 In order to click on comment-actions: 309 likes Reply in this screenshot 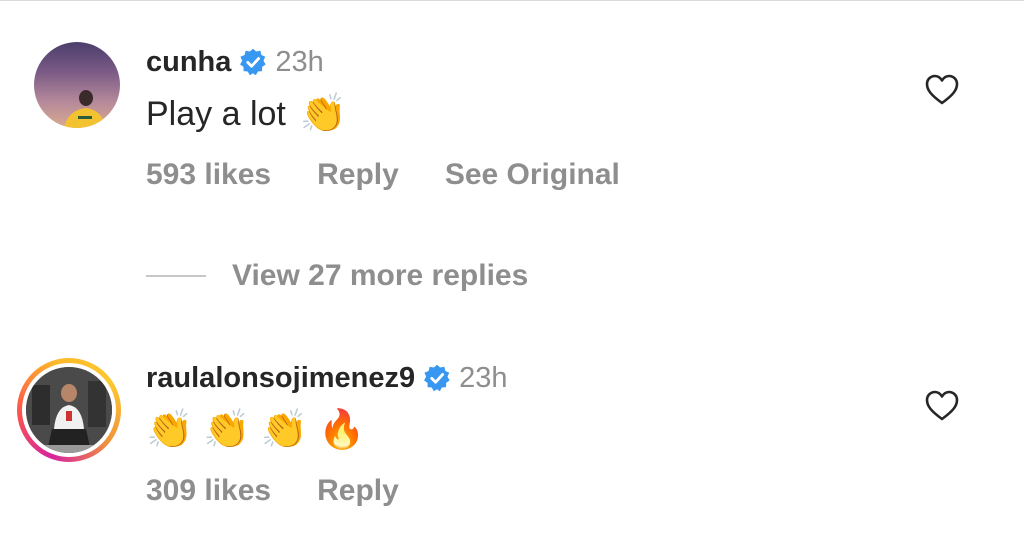, I will do `click(272, 491)`.